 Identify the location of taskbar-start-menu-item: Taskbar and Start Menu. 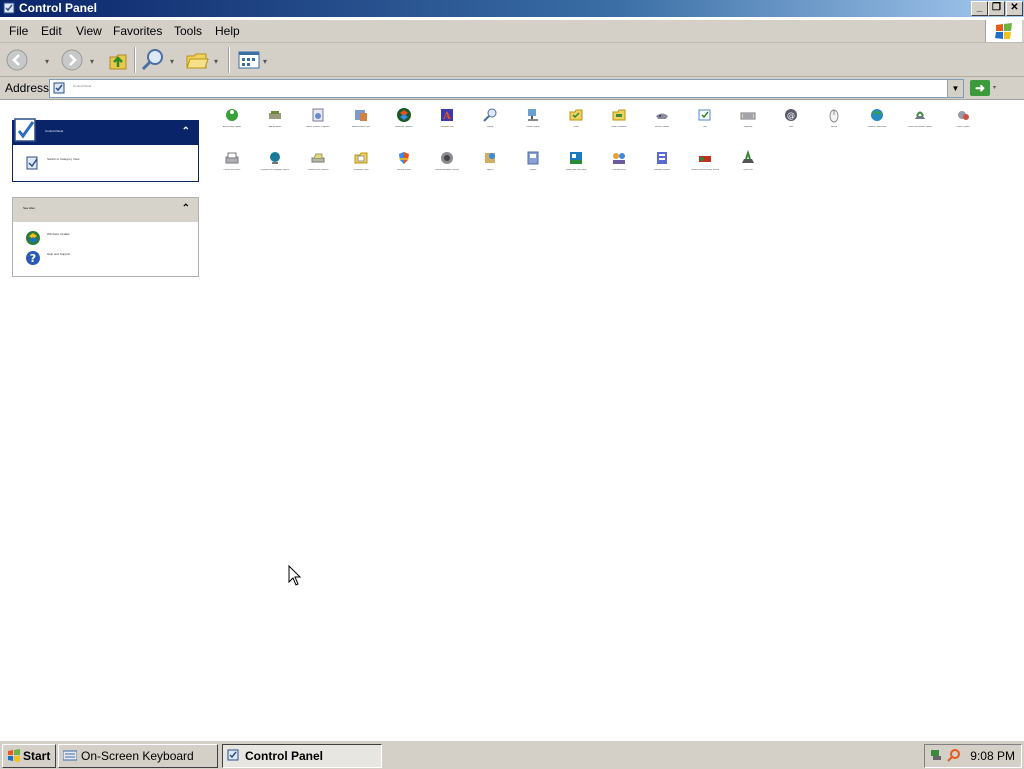
(576, 166).